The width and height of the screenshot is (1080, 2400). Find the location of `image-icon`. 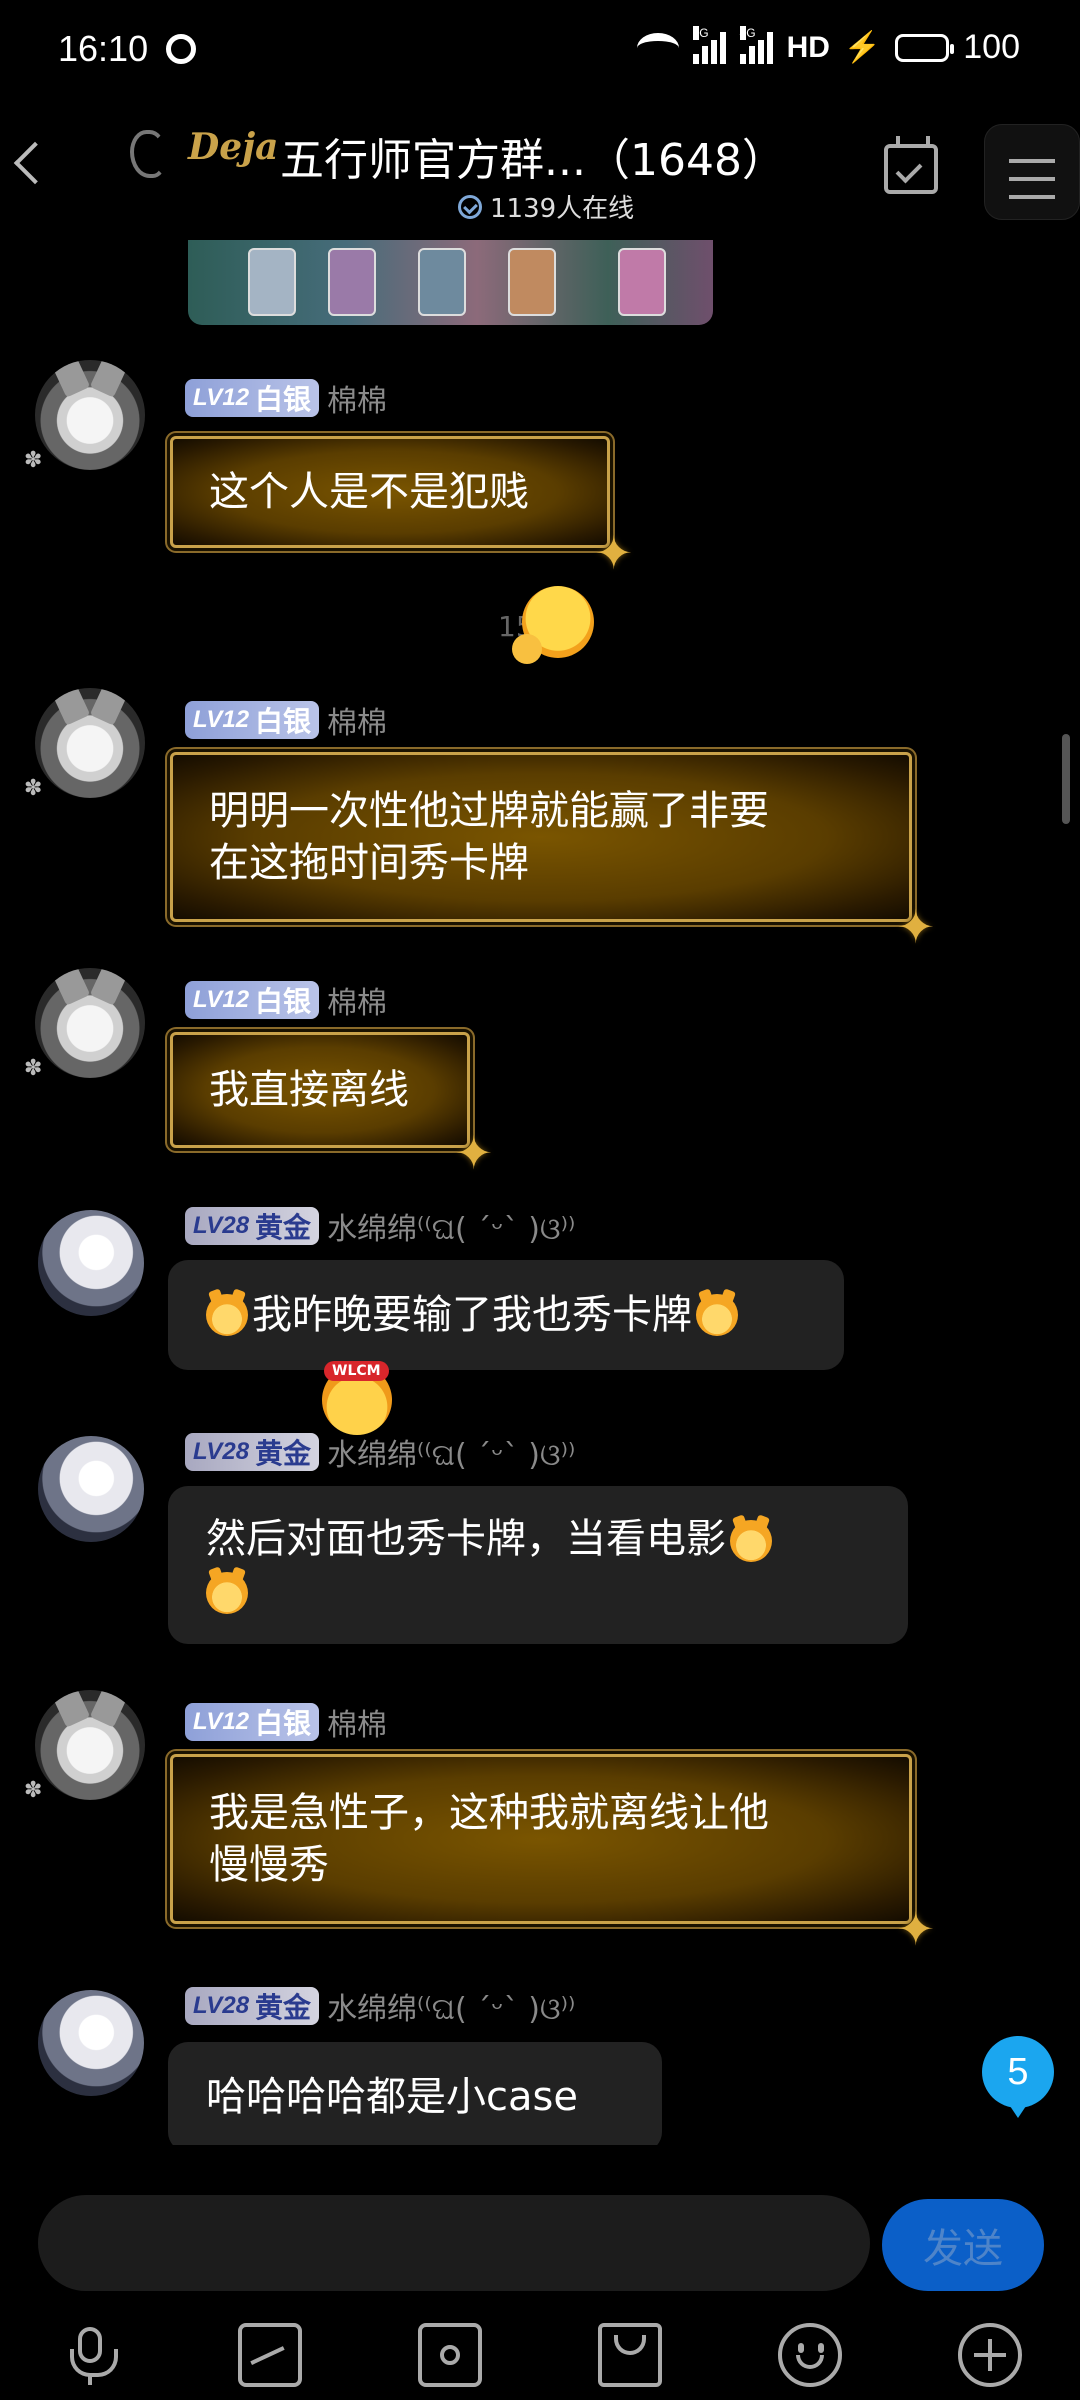

image-icon is located at coordinates (270, 2355).